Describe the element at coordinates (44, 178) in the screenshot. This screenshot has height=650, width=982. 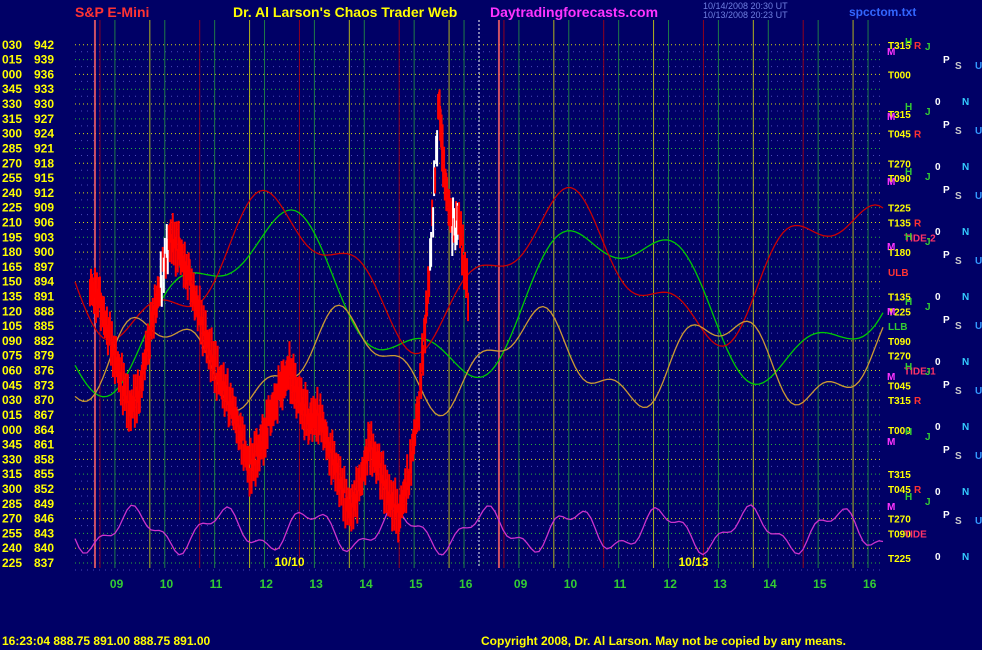
I see `y-tick-price: 915` at that location.